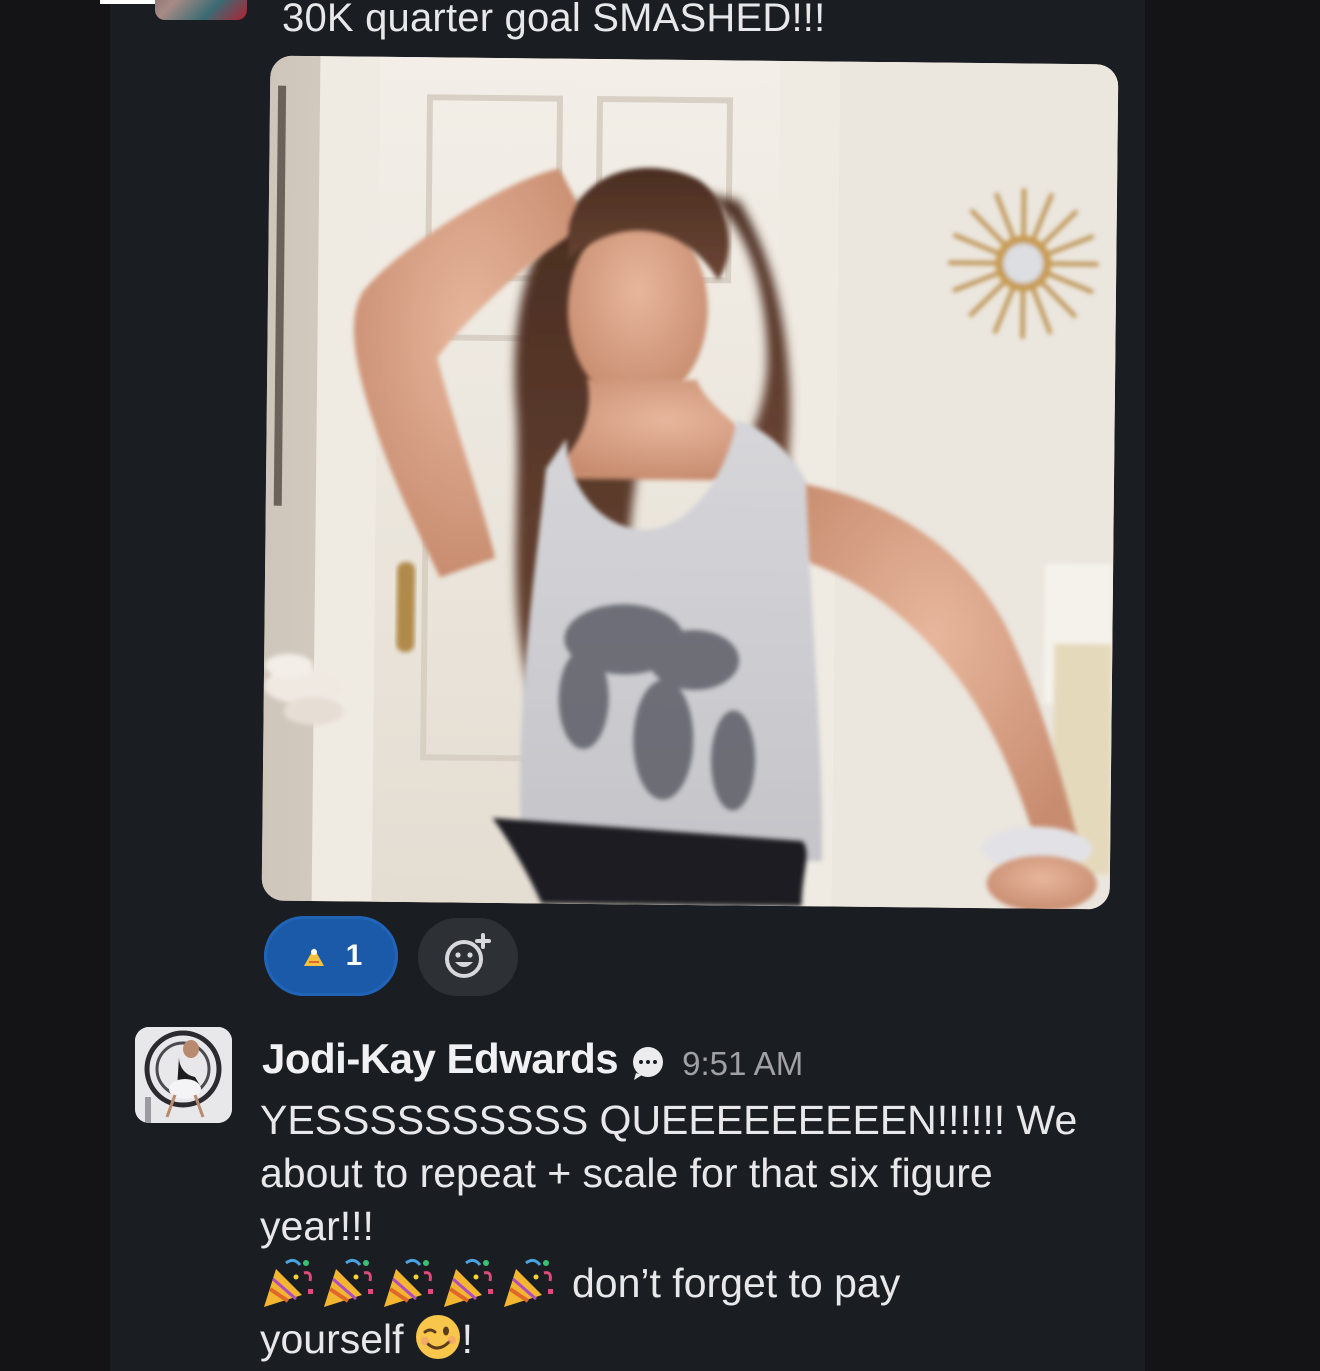 The width and height of the screenshot is (1320, 1371). Describe the element at coordinates (467, 1339) in the screenshot. I see `message-line-suffix: !` at that location.